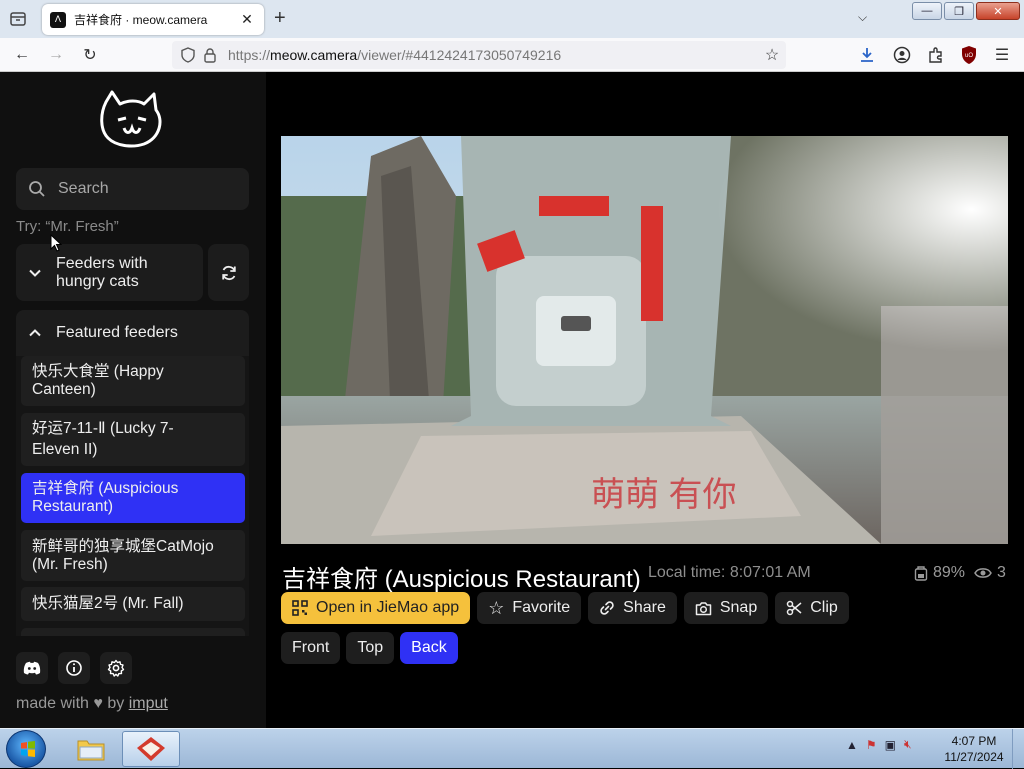 This screenshot has height=769, width=1024. I want to click on hungry-feeders-toggle: Feeders with hungry cats, so click(109, 272).